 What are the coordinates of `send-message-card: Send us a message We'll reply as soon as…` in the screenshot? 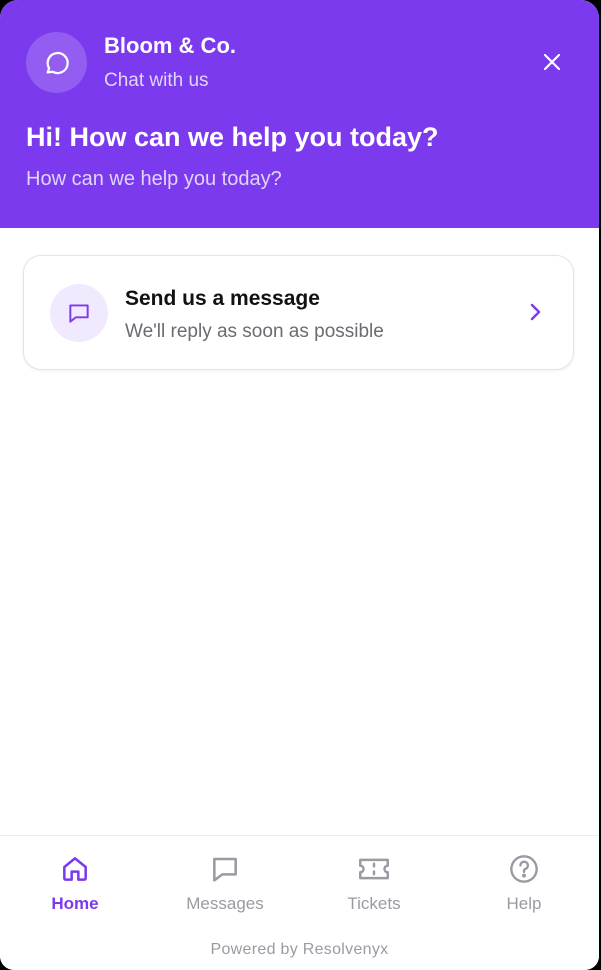 It's located at (298, 312).